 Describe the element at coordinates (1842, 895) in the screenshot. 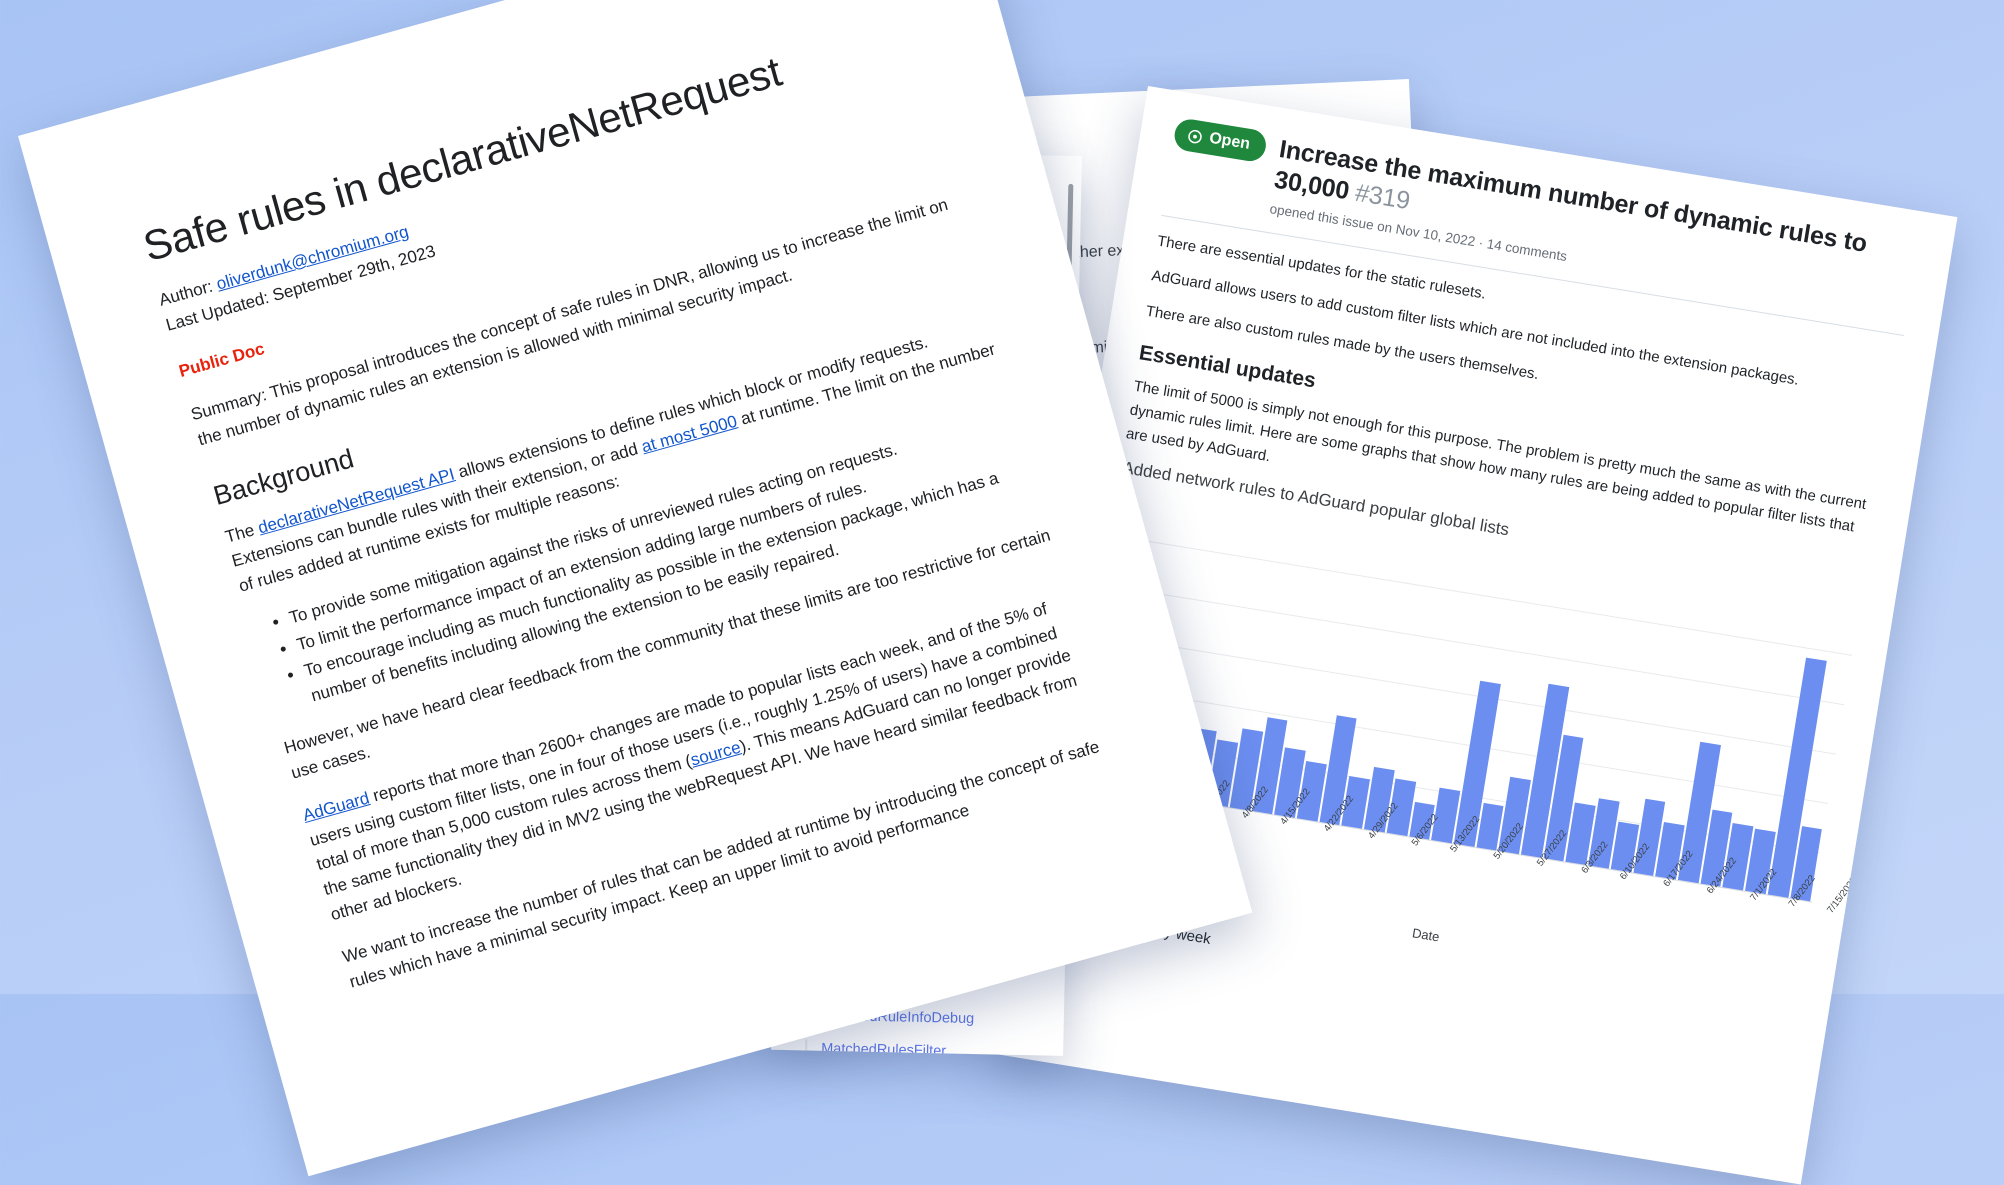

I see `chart-x-tick-label: 7/15/2022` at that location.